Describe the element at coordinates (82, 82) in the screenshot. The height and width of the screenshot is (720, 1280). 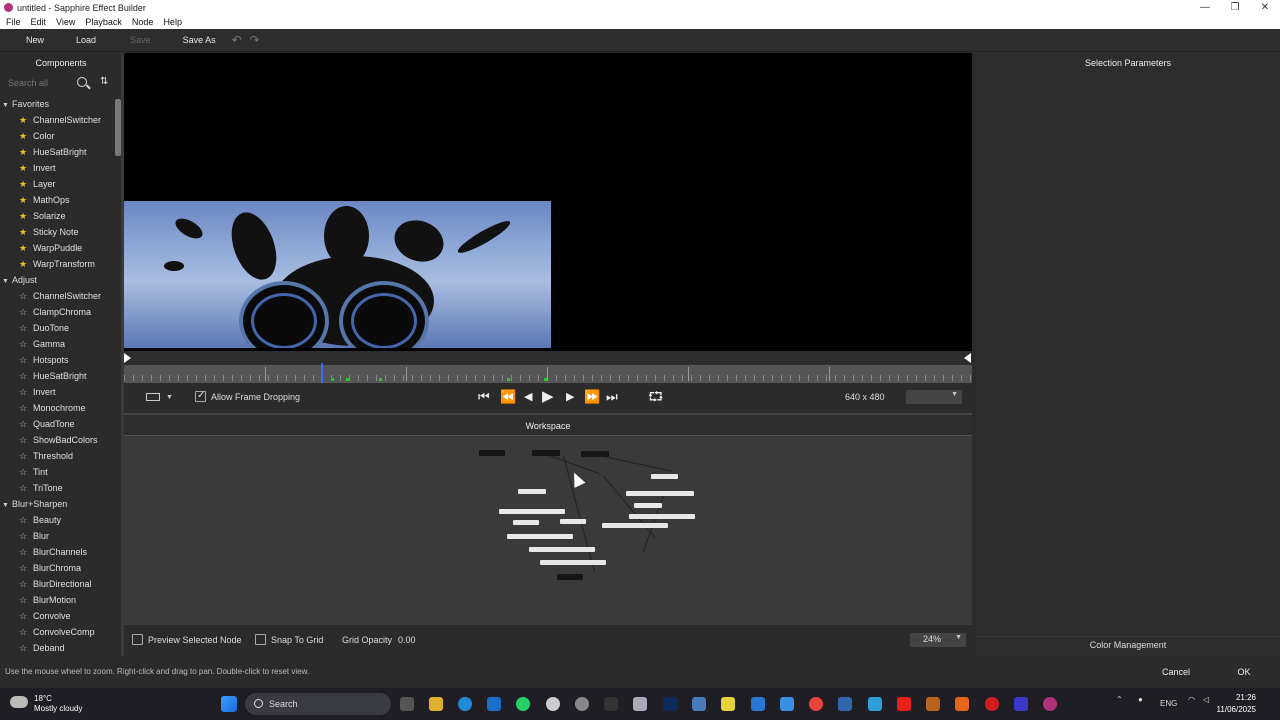
I see `search-icon` at that location.